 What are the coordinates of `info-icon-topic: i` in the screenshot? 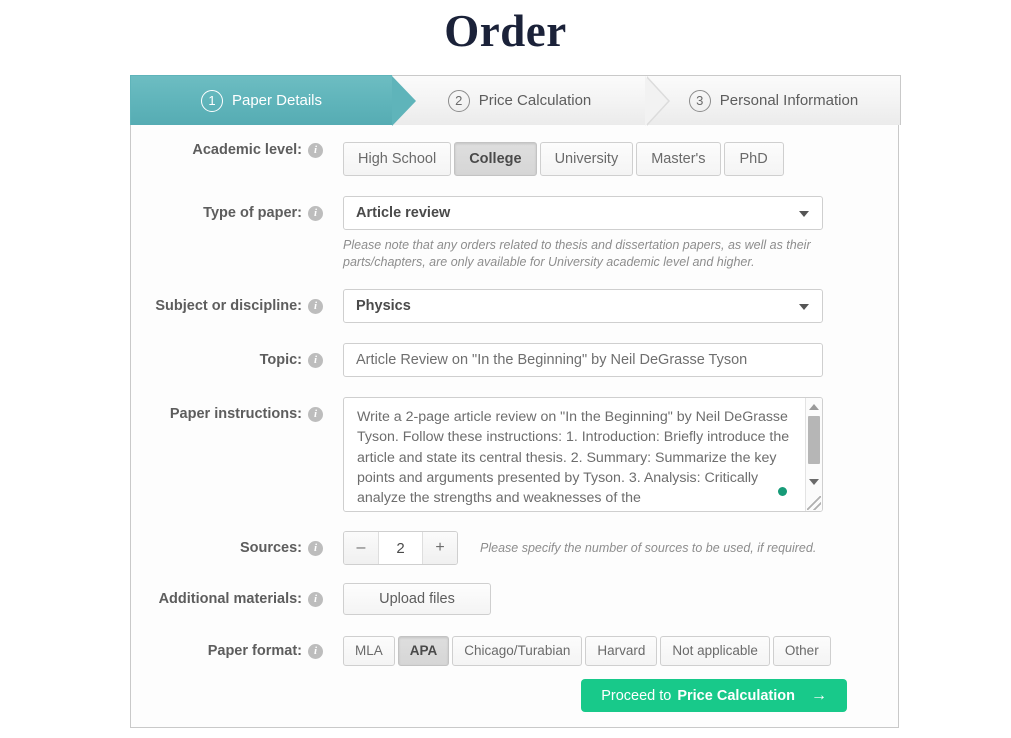 It's located at (315, 360).